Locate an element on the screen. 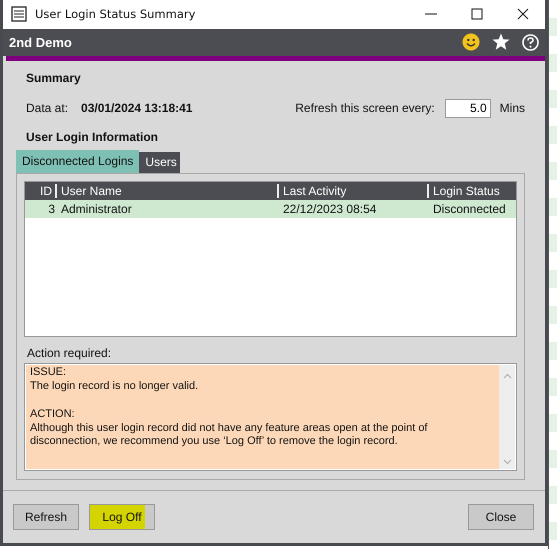 Image resolution: width=557 pixels, height=549 pixels. table-row: 3 Administrator 22/12/2023 08:54 Disconnected is located at coordinates (270, 209).